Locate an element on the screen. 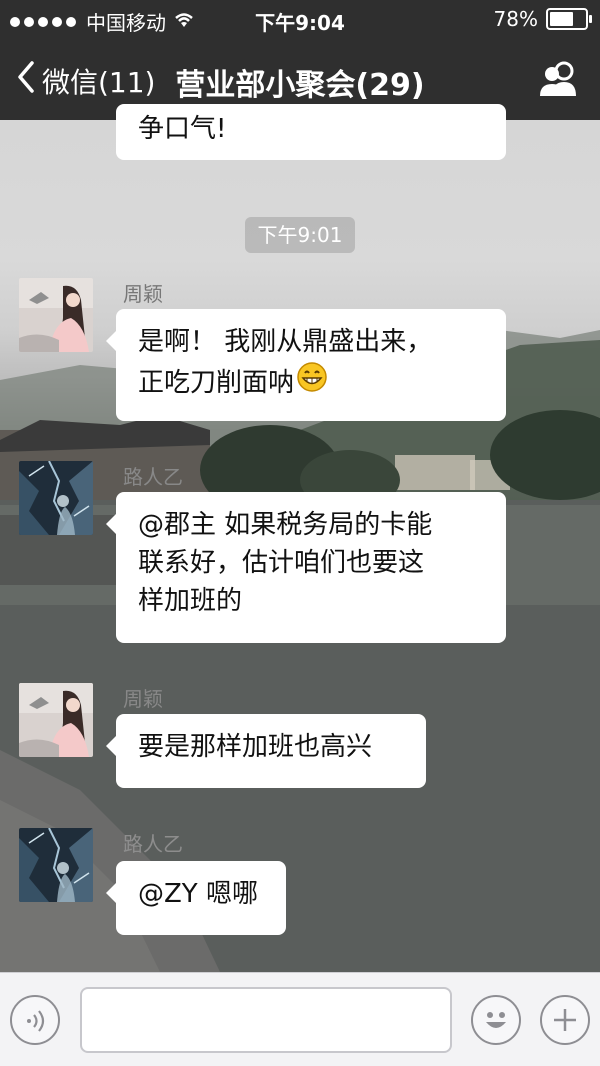 The image size is (600, 1066). plus-icon is located at coordinates (565, 1022).